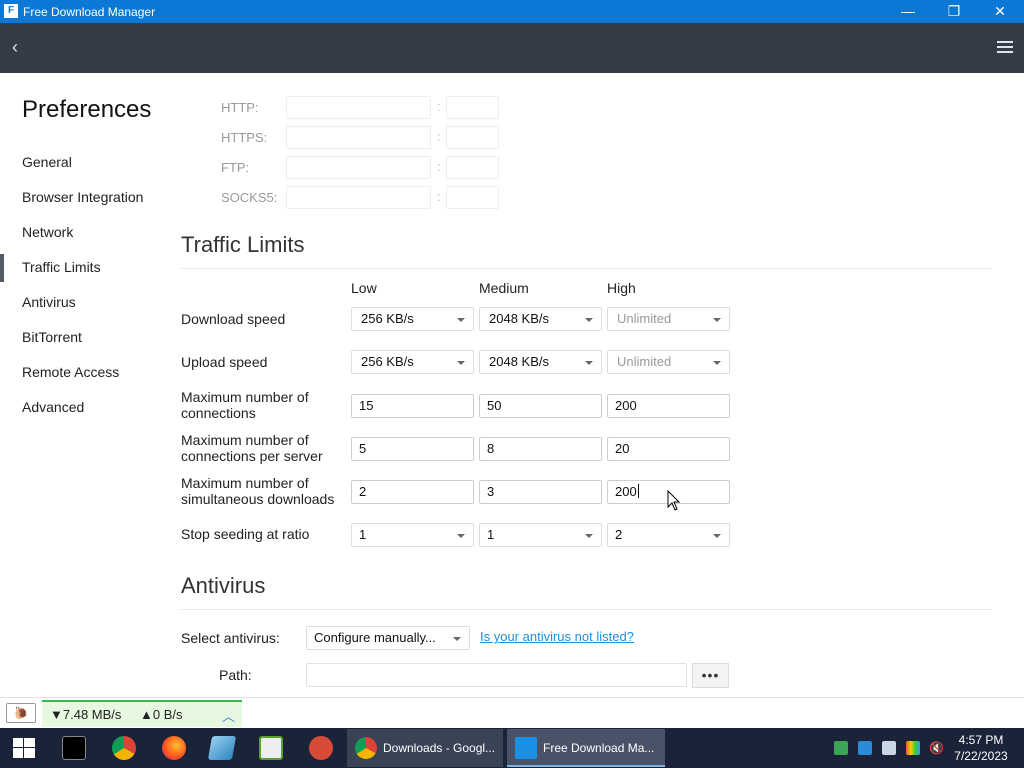 The image size is (1024, 768). What do you see at coordinates (82, 197) in the screenshot?
I see `sidebar-item-browser-integration: Browser Integration` at bounding box center [82, 197].